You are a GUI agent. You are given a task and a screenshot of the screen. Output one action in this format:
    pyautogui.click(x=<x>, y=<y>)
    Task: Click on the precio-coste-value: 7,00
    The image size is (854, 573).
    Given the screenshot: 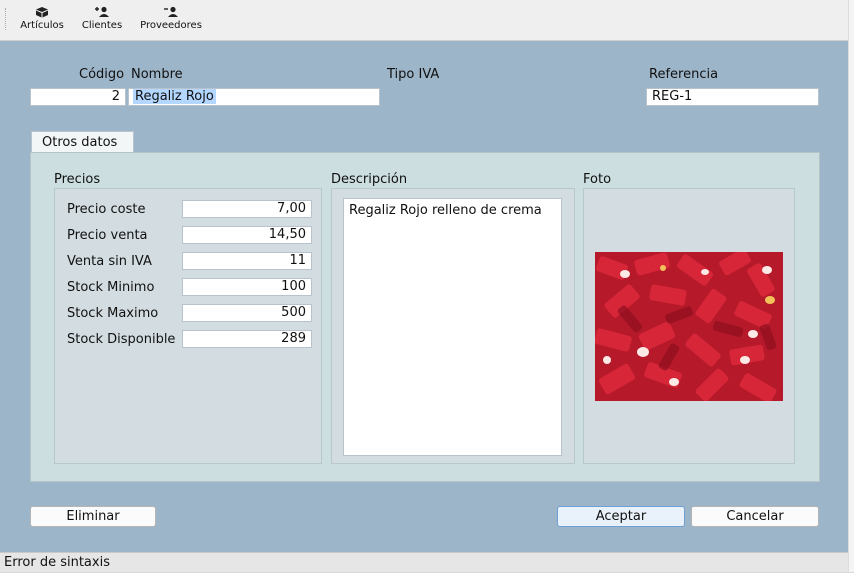 What is the action you would take?
    pyautogui.click(x=291, y=208)
    